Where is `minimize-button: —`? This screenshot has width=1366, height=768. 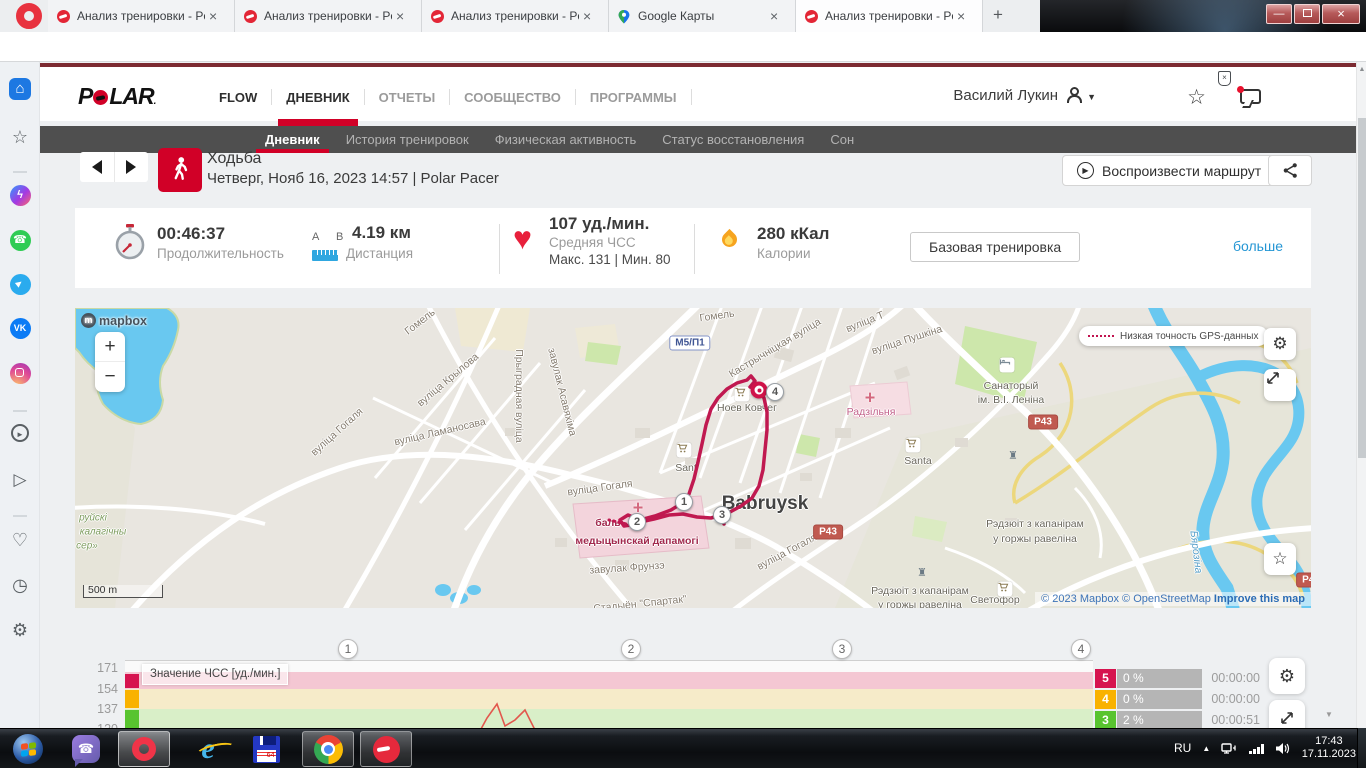 minimize-button: — is located at coordinates (1279, 14).